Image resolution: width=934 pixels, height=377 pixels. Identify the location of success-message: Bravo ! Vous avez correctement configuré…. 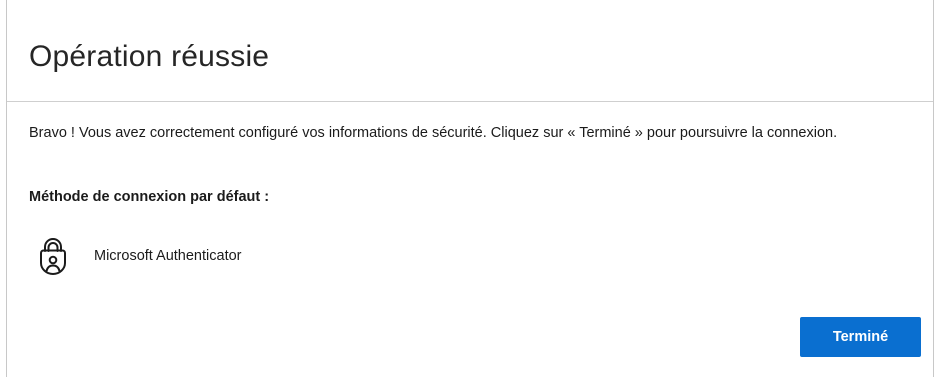
(433, 133).